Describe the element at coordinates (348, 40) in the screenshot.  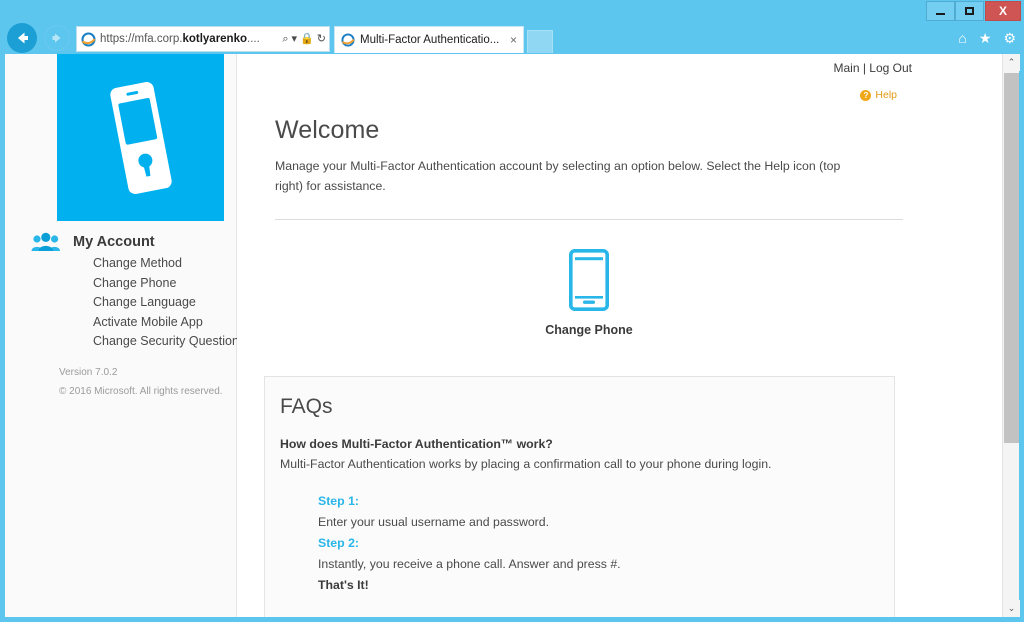
I see `tab-favicon-icon` at that location.